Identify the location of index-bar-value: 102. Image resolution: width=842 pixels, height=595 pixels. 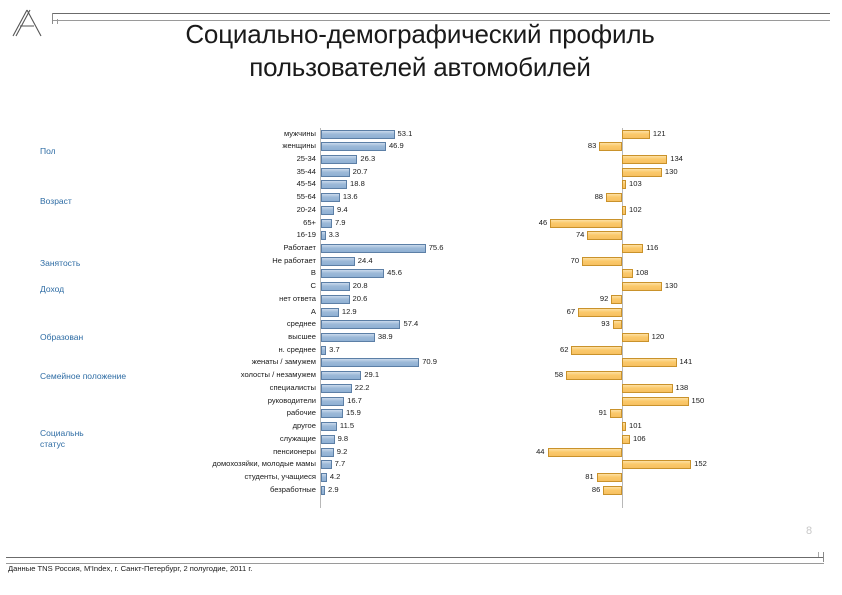
(635, 209).